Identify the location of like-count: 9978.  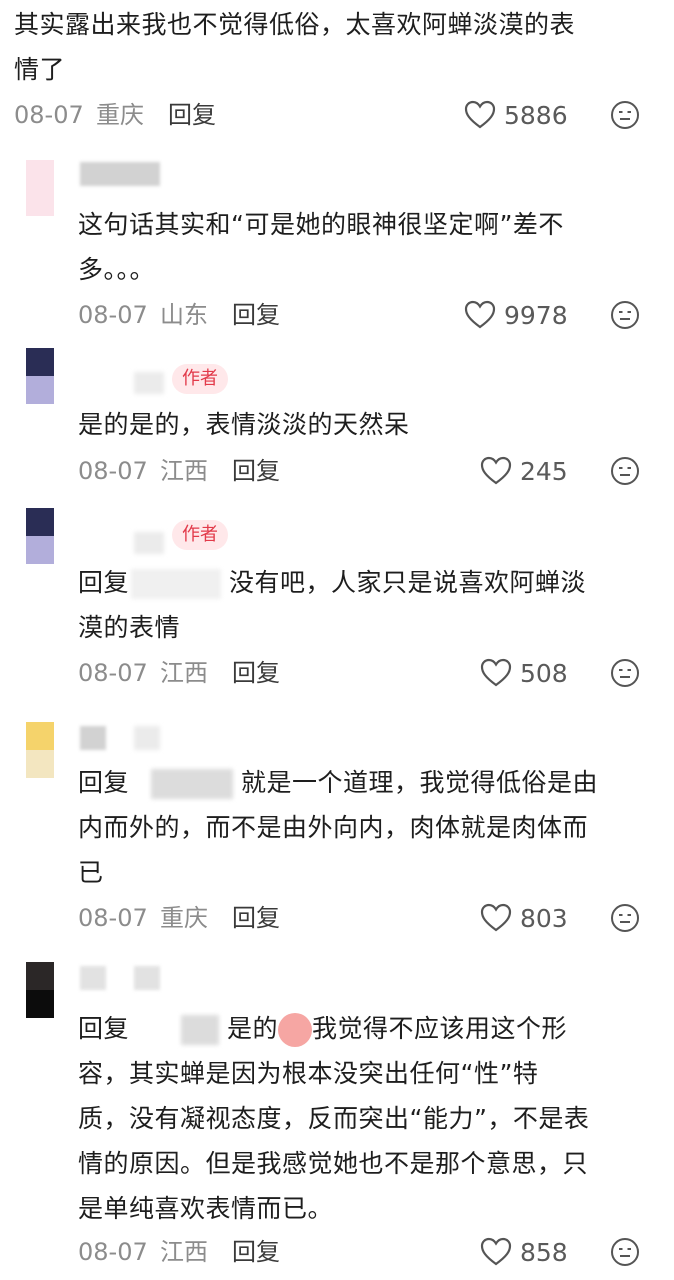
(536, 315).